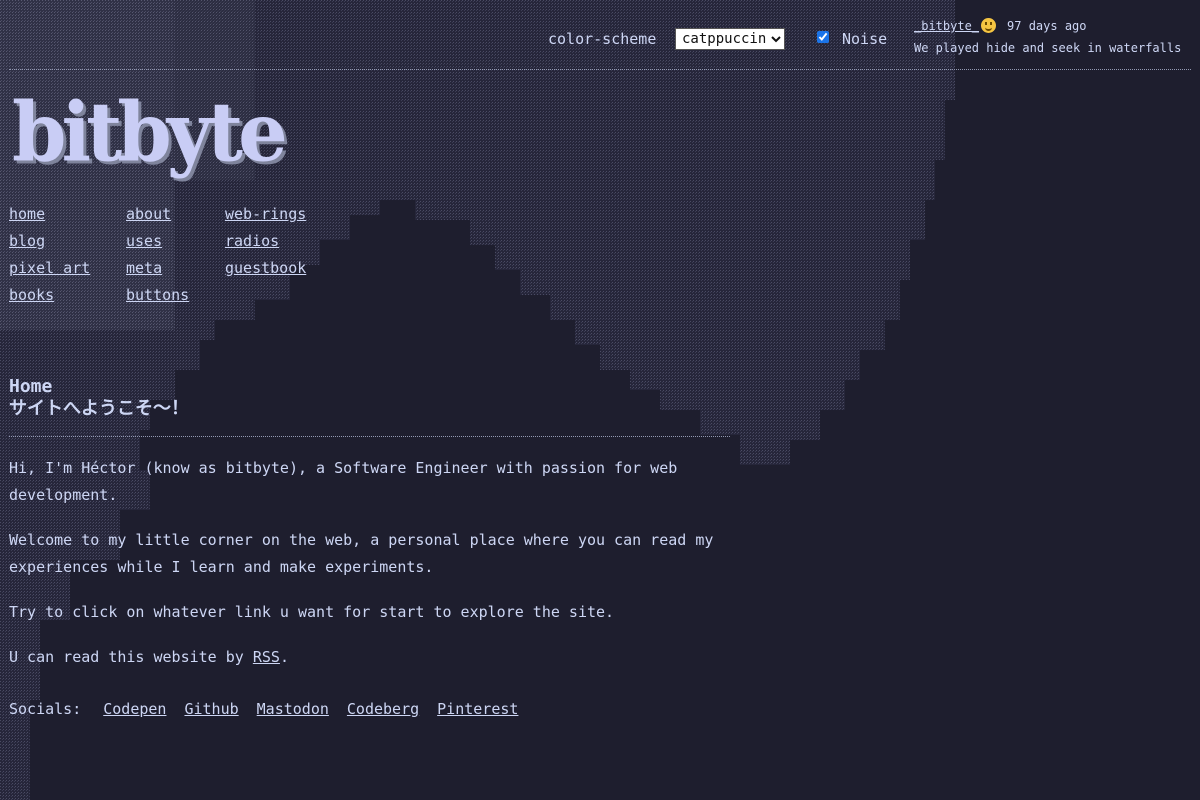 Image resolution: width=1200 pixels, height=800 pixels. What do you see at coordinates (67, 241) in the screenshot?
I see `nav-link-blog: blog` at bounding box center [67, 241].